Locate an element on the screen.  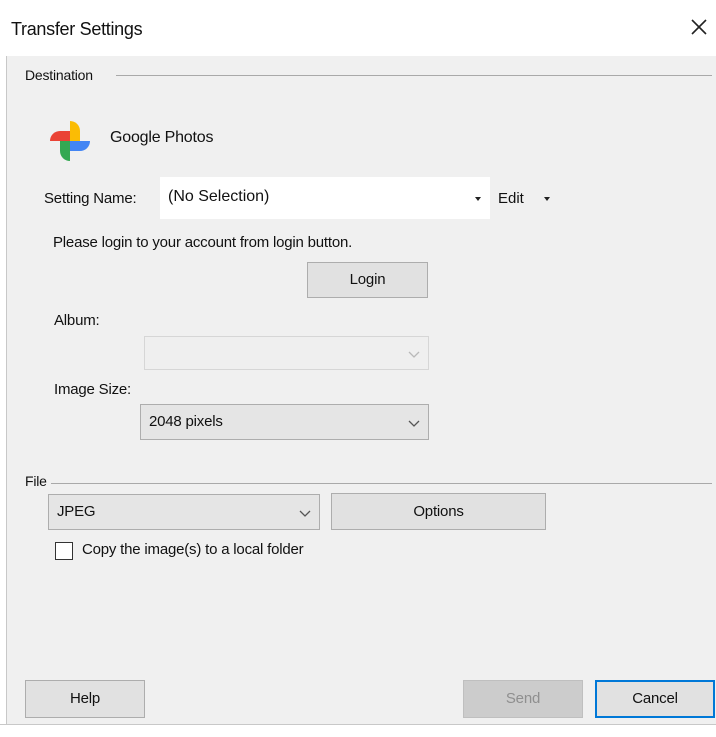
options-button-label: Options is located at coordinates (438, 511).